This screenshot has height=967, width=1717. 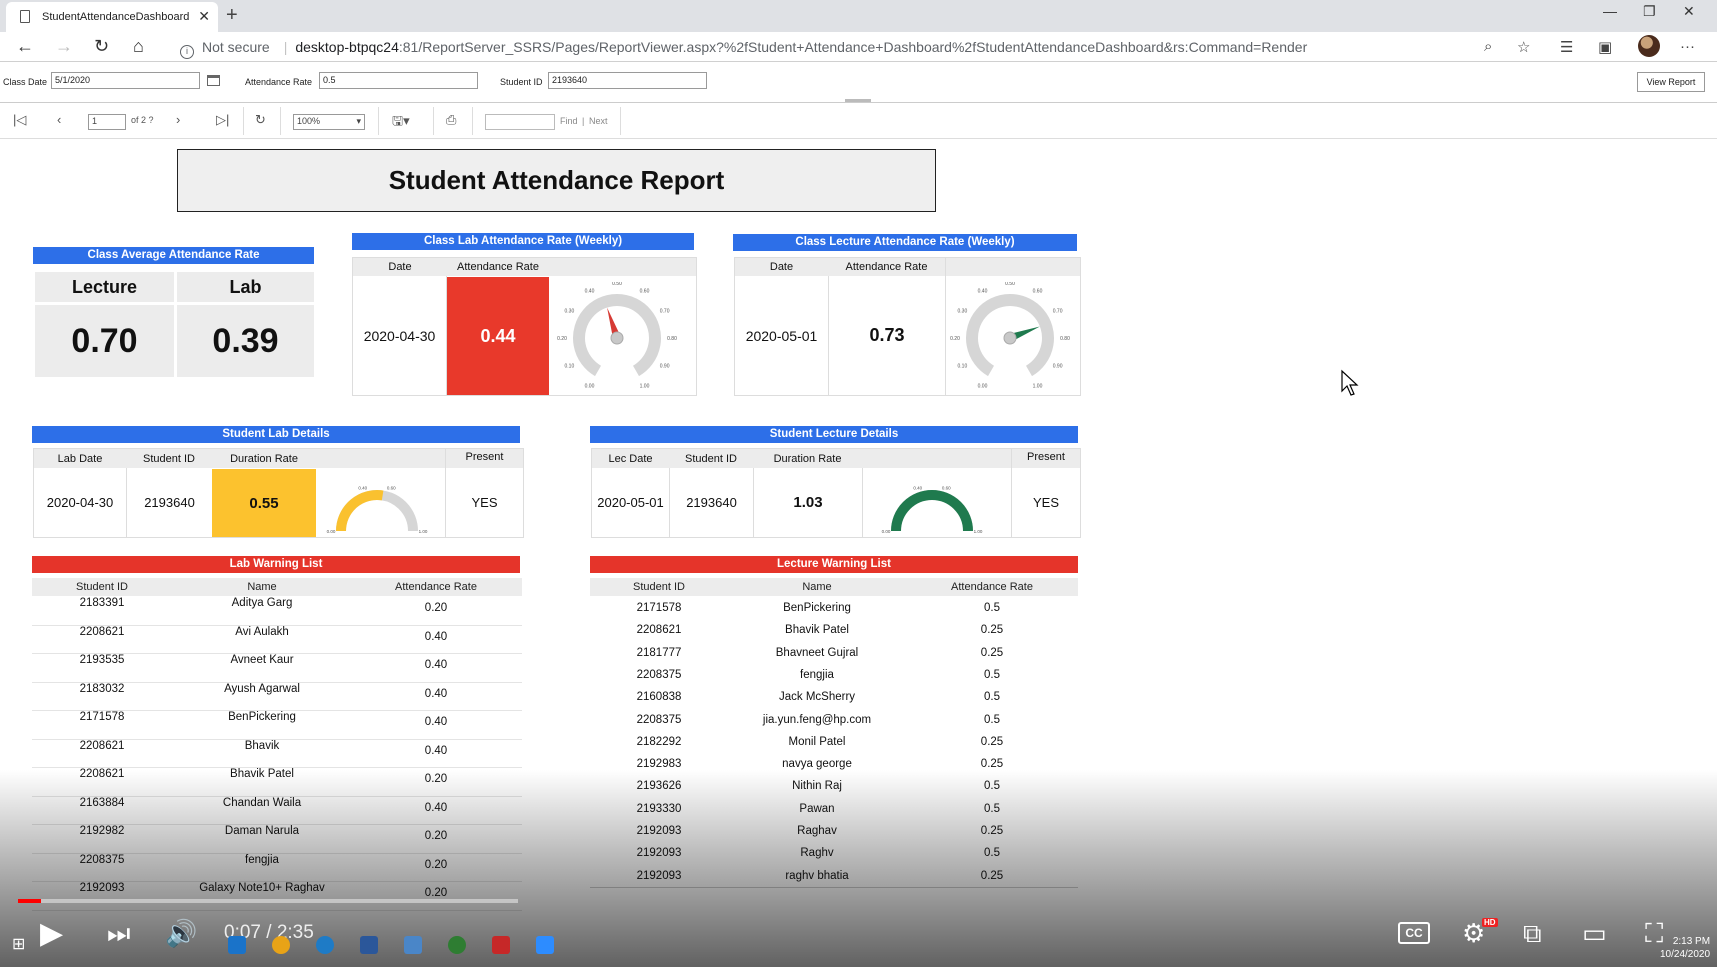 I want to click on back-icon: ←, so click(x=25, y=46).